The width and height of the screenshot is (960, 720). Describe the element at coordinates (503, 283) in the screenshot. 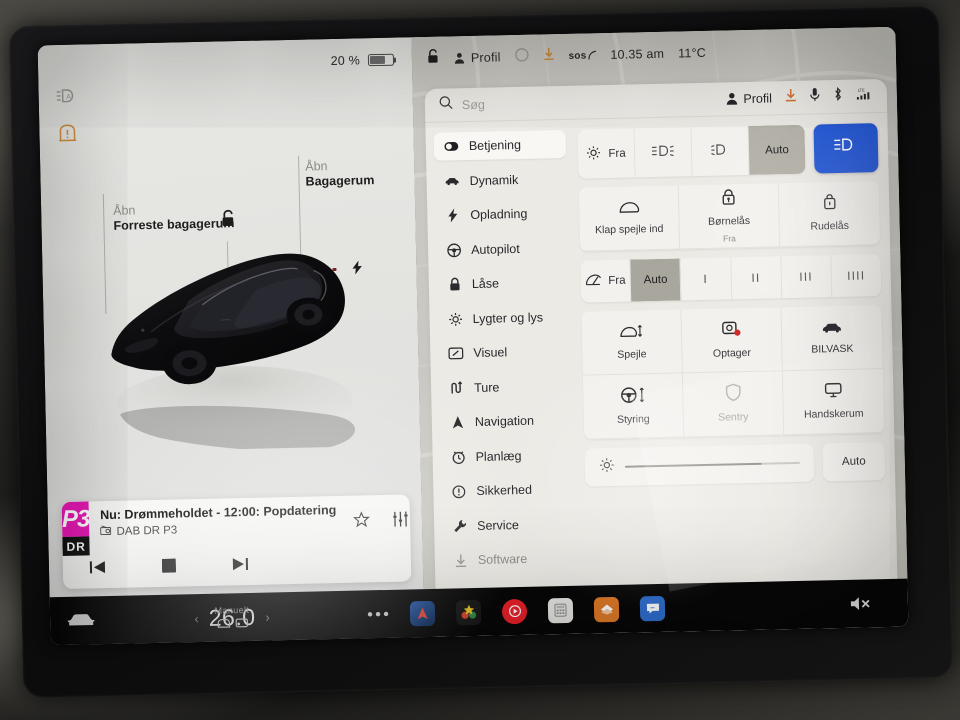

I see `sidebar-item-laase: Låse` at that location.